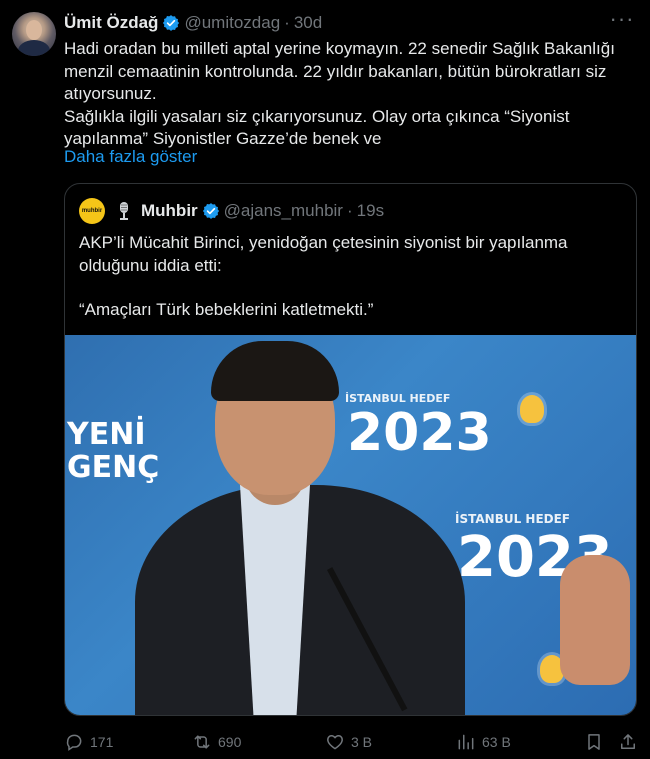 The height and width of the screenshot is (759, 650). Describe the element at coordinates (419, 433) in the screenshot. I see `poster-year-top: 2023` at that location.